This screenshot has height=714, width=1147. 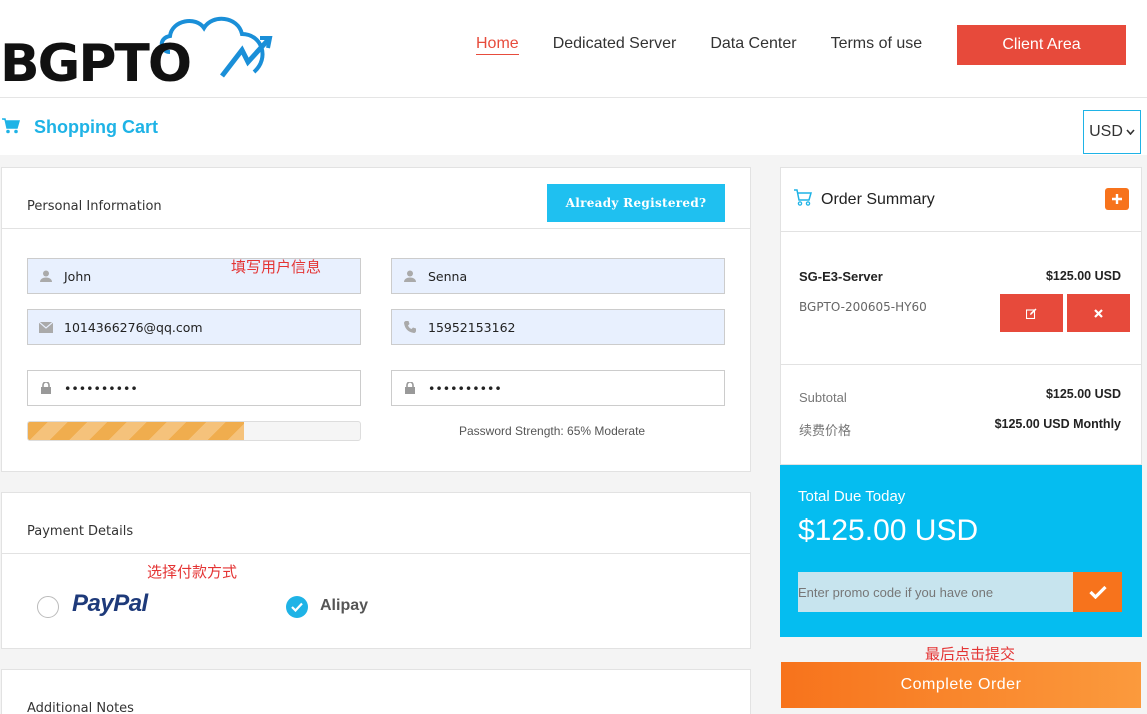 I want to click on payment-details-title: Payment Details, so click(x=80, y=531).